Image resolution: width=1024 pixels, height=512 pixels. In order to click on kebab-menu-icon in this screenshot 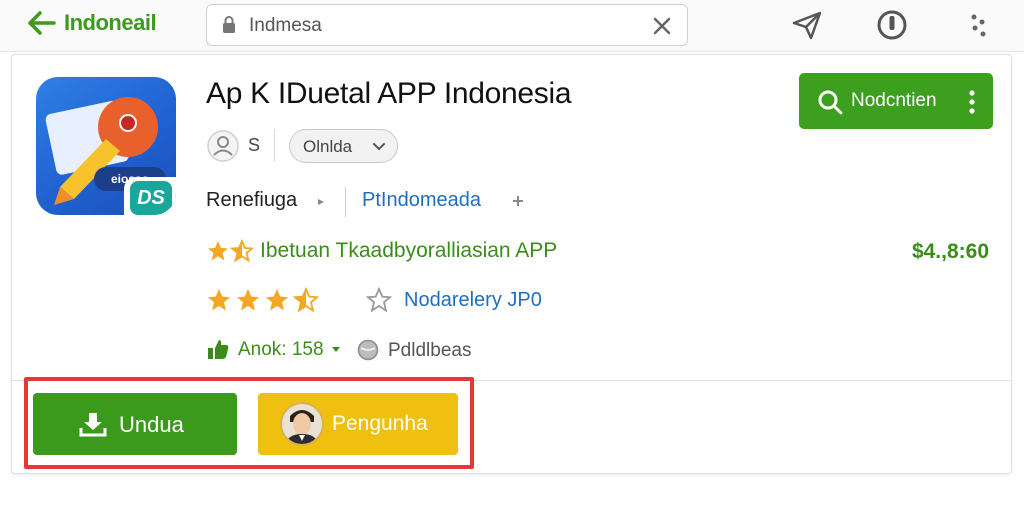, I will do `click(972, 102)`.